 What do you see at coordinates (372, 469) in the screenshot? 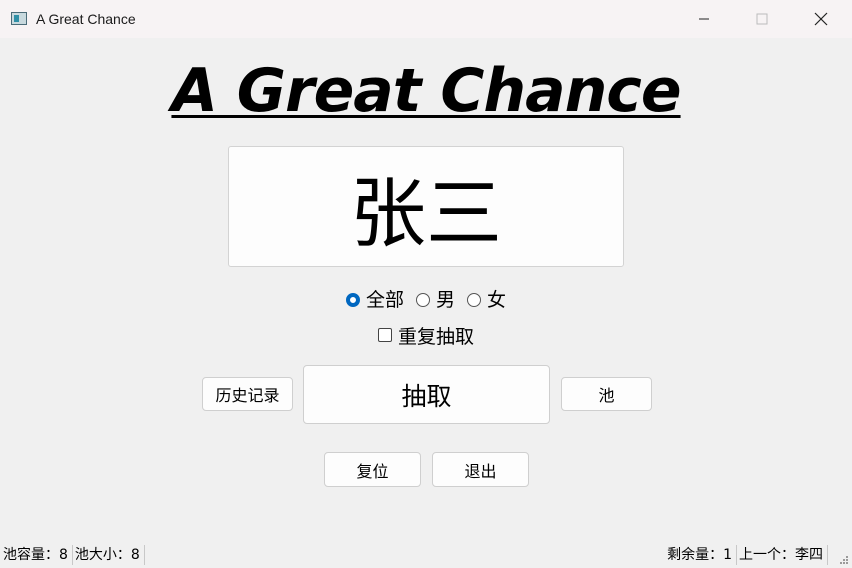
I see `reset-button: 复位` at bounding box center [372, 469].